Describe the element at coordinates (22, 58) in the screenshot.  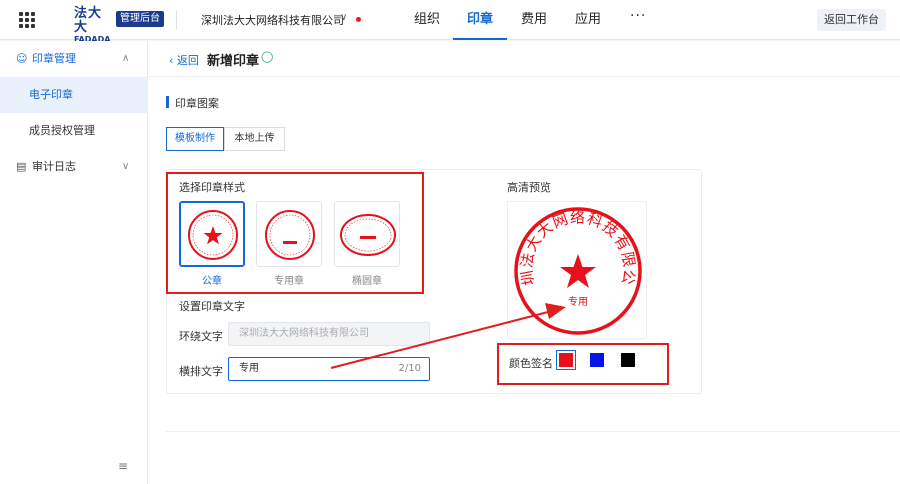
I see `user-icon: ☺` at that location.